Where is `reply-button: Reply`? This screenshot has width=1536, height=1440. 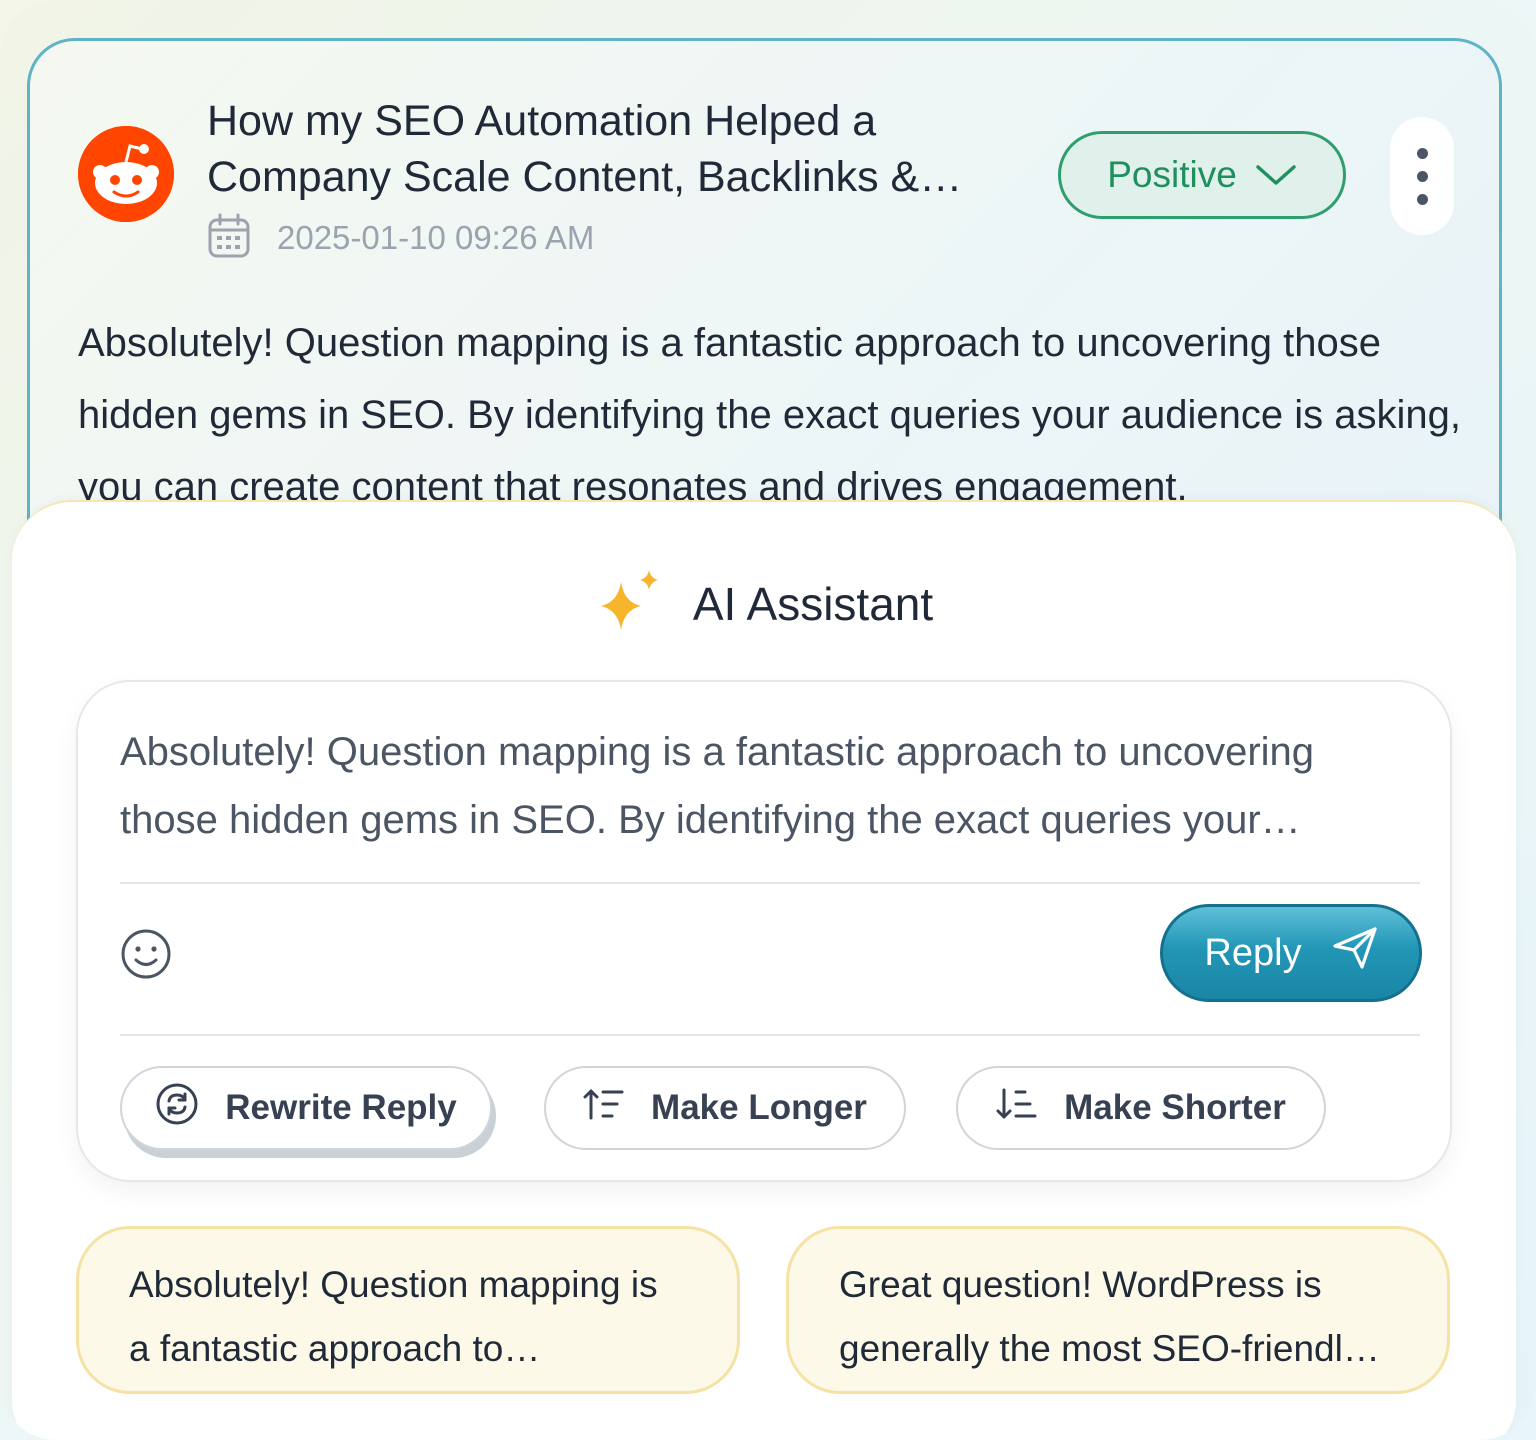 reply-button: Reply is located at coordinates (1291, 953).